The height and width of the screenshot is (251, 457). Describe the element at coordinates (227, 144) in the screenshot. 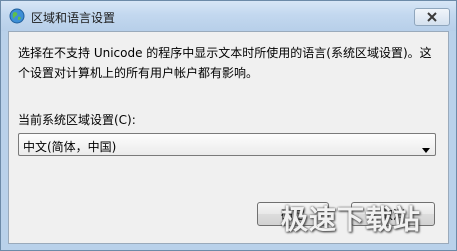

I see `locale-dropdown: 中文(简体，中国)` at that location.